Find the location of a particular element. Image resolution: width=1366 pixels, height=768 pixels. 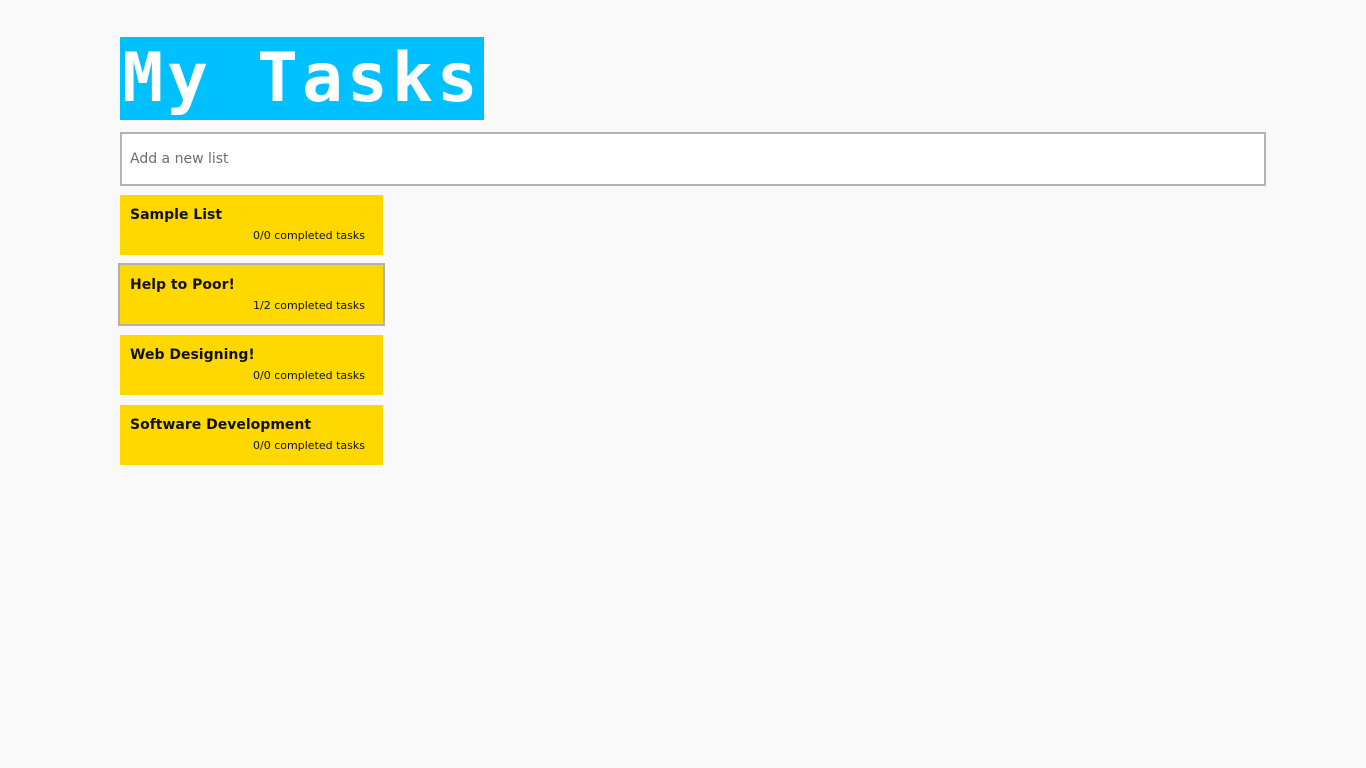

list-item-software-development: Software Development 0/0 completed tasks is located at coordinates (251, 435).